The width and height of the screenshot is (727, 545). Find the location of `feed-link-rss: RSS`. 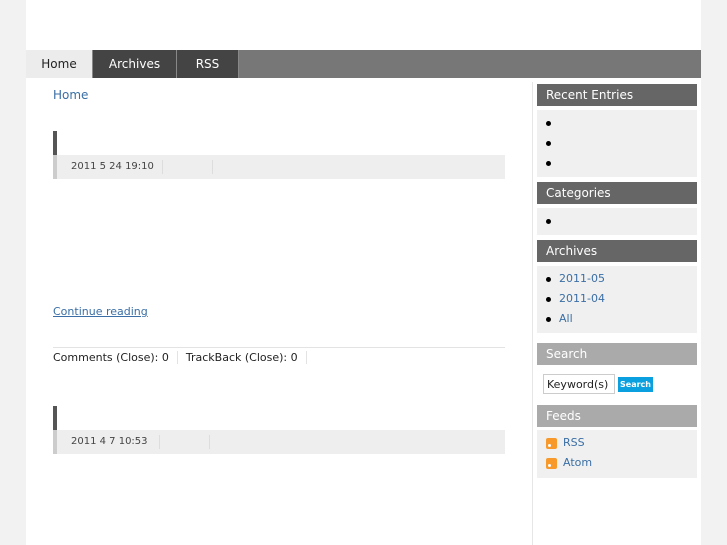

feed-link-rss: RSS is located at coordinates (565, 442).